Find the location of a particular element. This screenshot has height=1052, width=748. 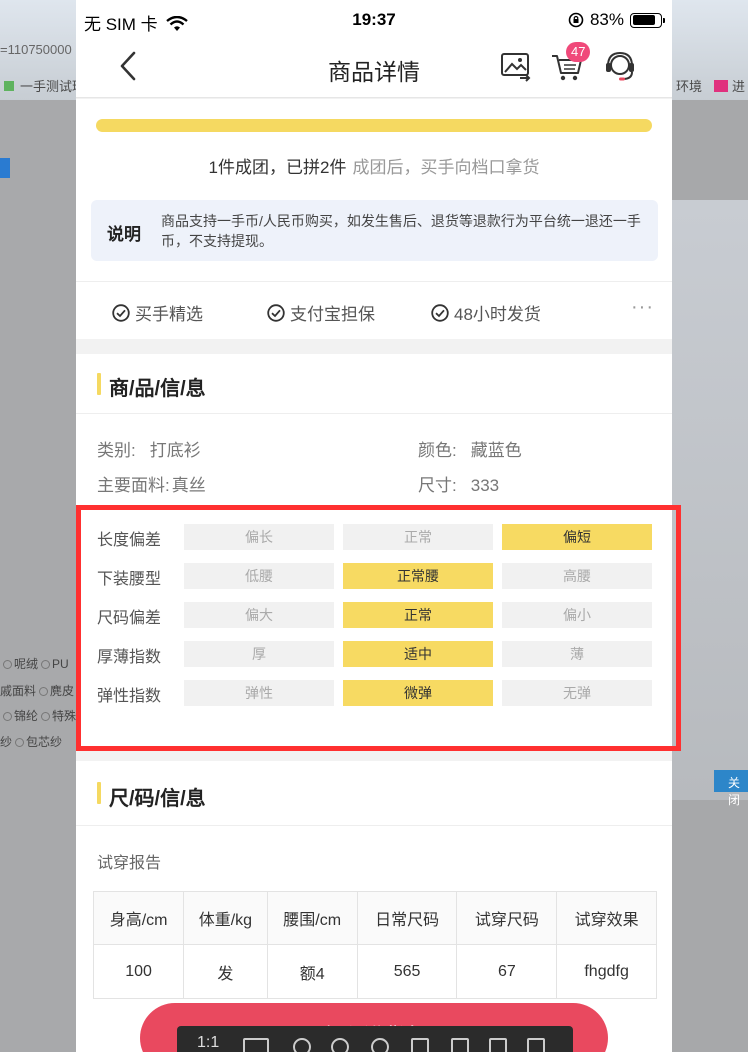

desktop-bookmark-right: 环境 is located at coordinates (689, 85).